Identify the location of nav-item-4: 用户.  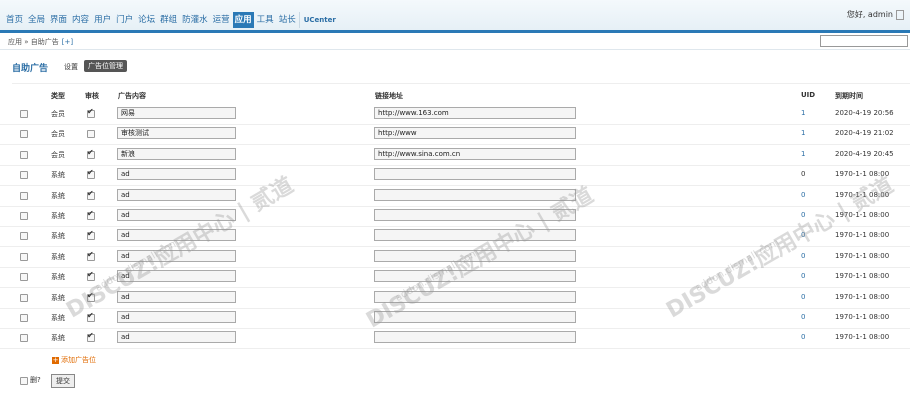
(102, 20).